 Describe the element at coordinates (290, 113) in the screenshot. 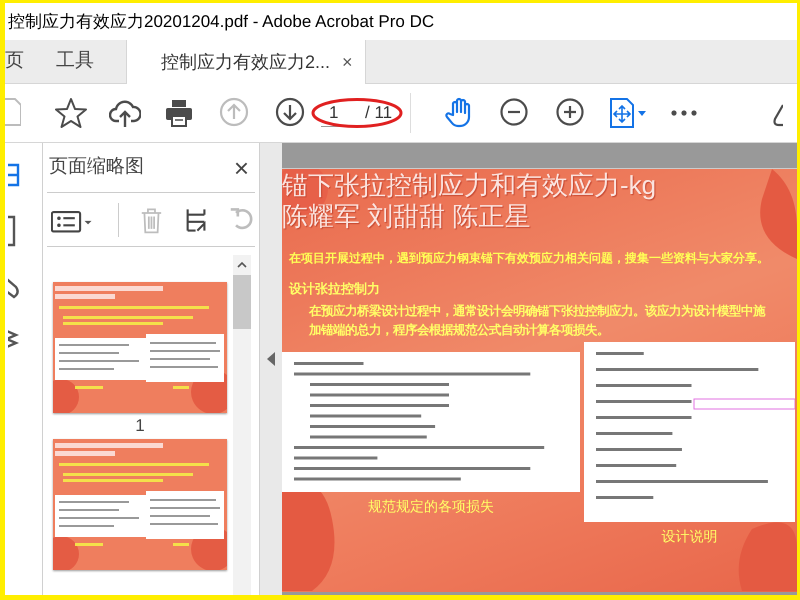

I see `arrow-down-circle-icon` at that location.